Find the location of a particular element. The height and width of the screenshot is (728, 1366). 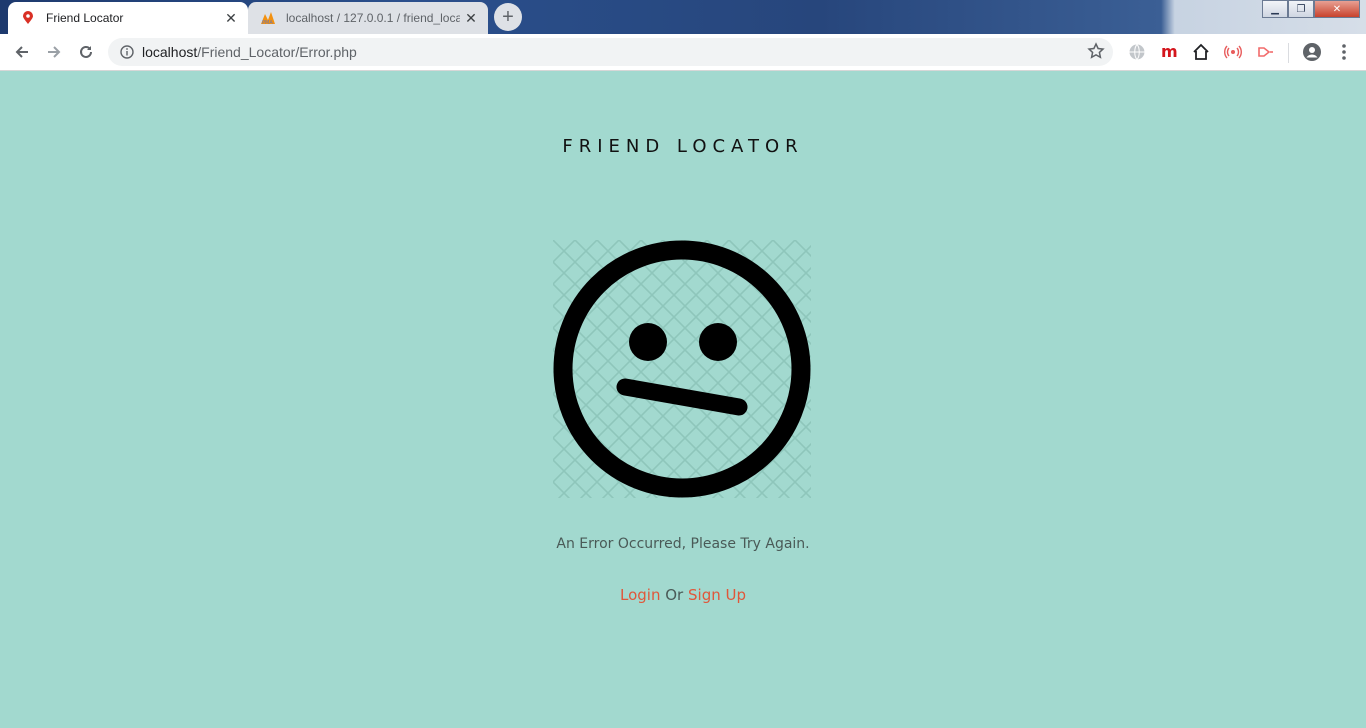

window-close-button: ✕ is located at coordinates (1337, 9).